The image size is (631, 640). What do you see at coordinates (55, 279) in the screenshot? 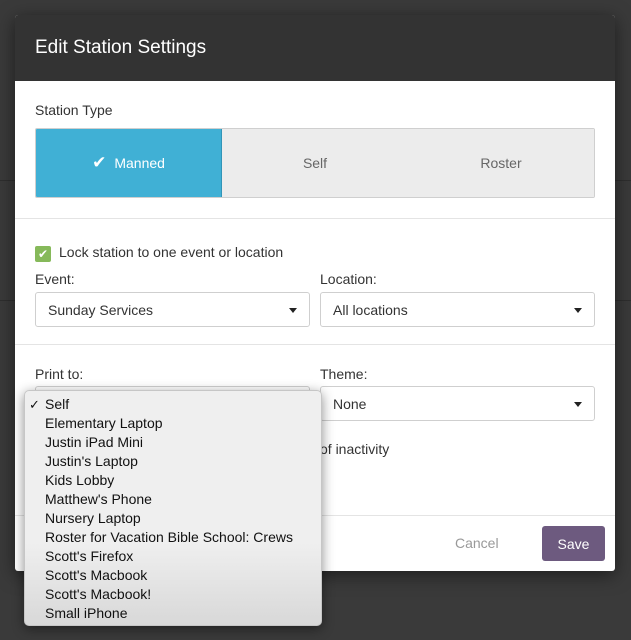
I see `event-label: Event:` at bounding box center [55, 279].